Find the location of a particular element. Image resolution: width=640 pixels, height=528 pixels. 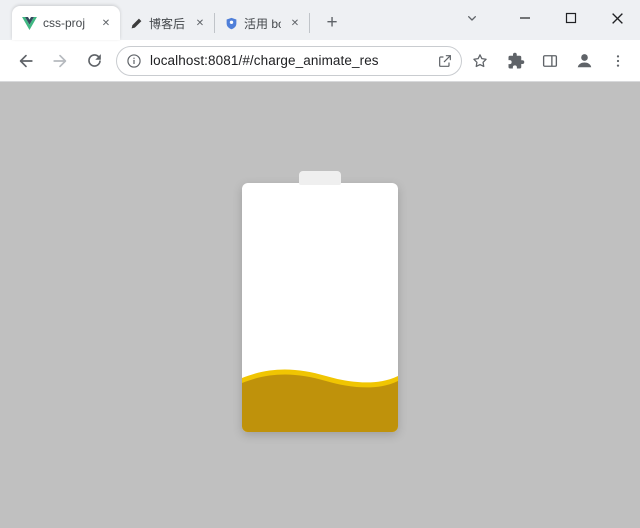

battery-charge-fill is located at coordinates (320, 399).